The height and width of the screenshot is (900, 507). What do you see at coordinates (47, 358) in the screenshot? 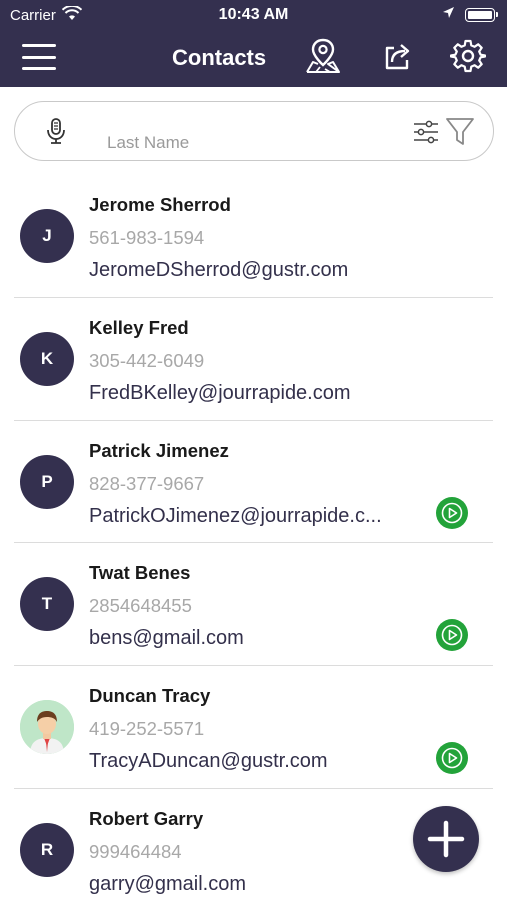
I see `avatar: K` at bounding box center [47, 358].